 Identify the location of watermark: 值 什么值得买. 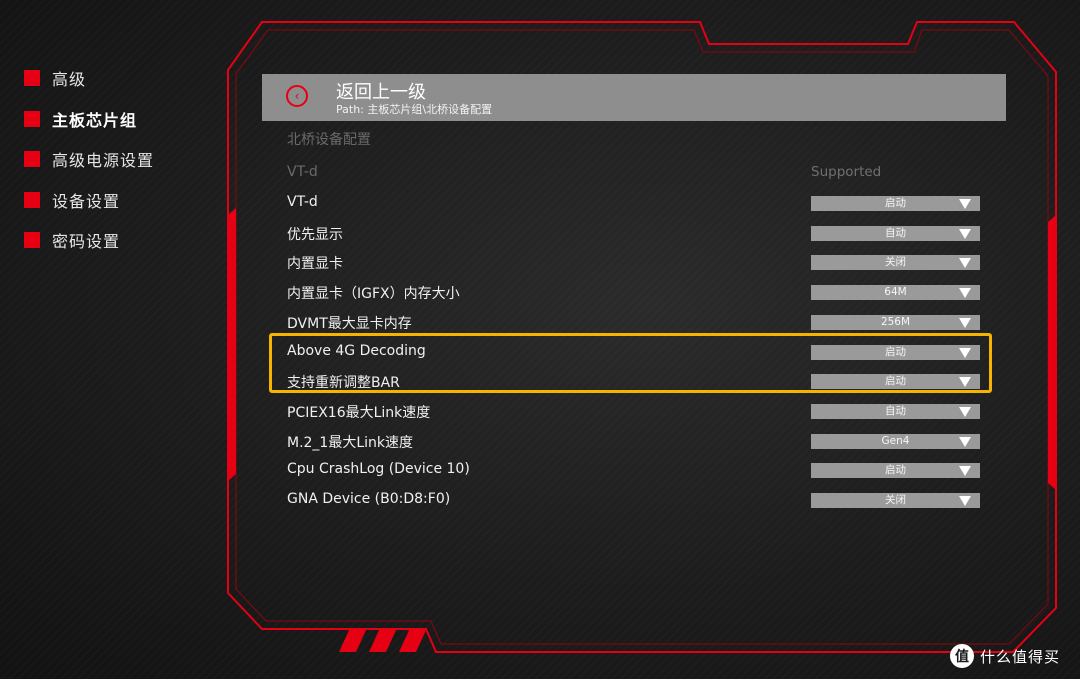
(1005, 656).